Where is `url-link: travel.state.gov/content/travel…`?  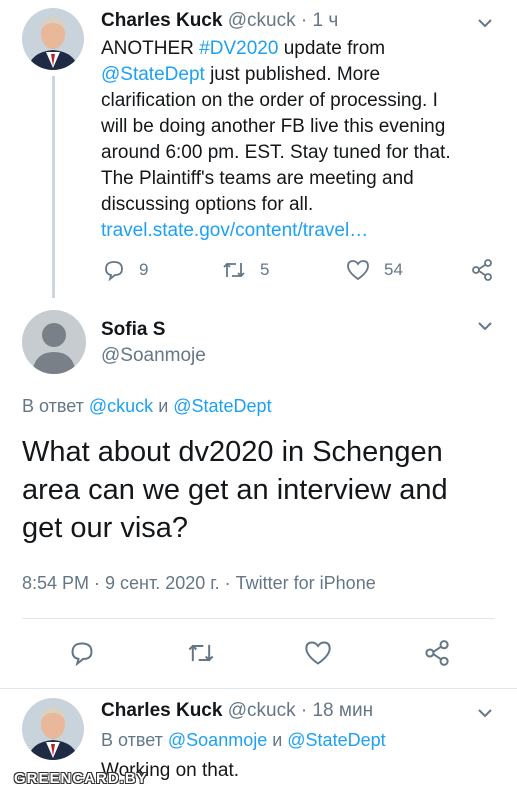
url-link: travel.state.gov/content/travel… is located at coordinates (234, 231).